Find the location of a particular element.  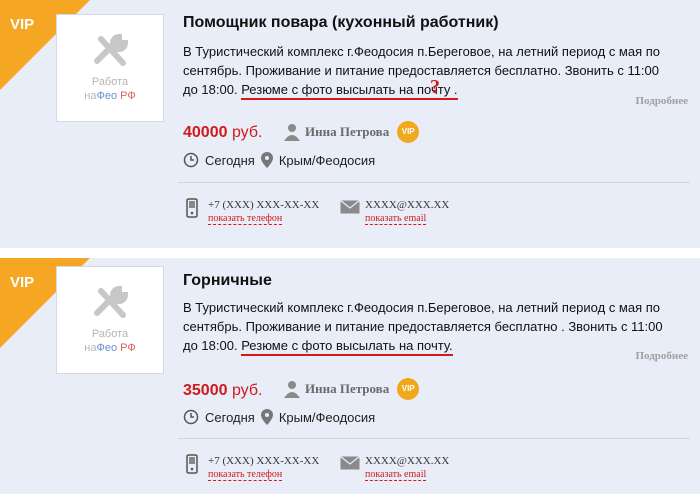

highlighted-note: Резюме с фото высылать на почту . is located at coordinates (349, 91).